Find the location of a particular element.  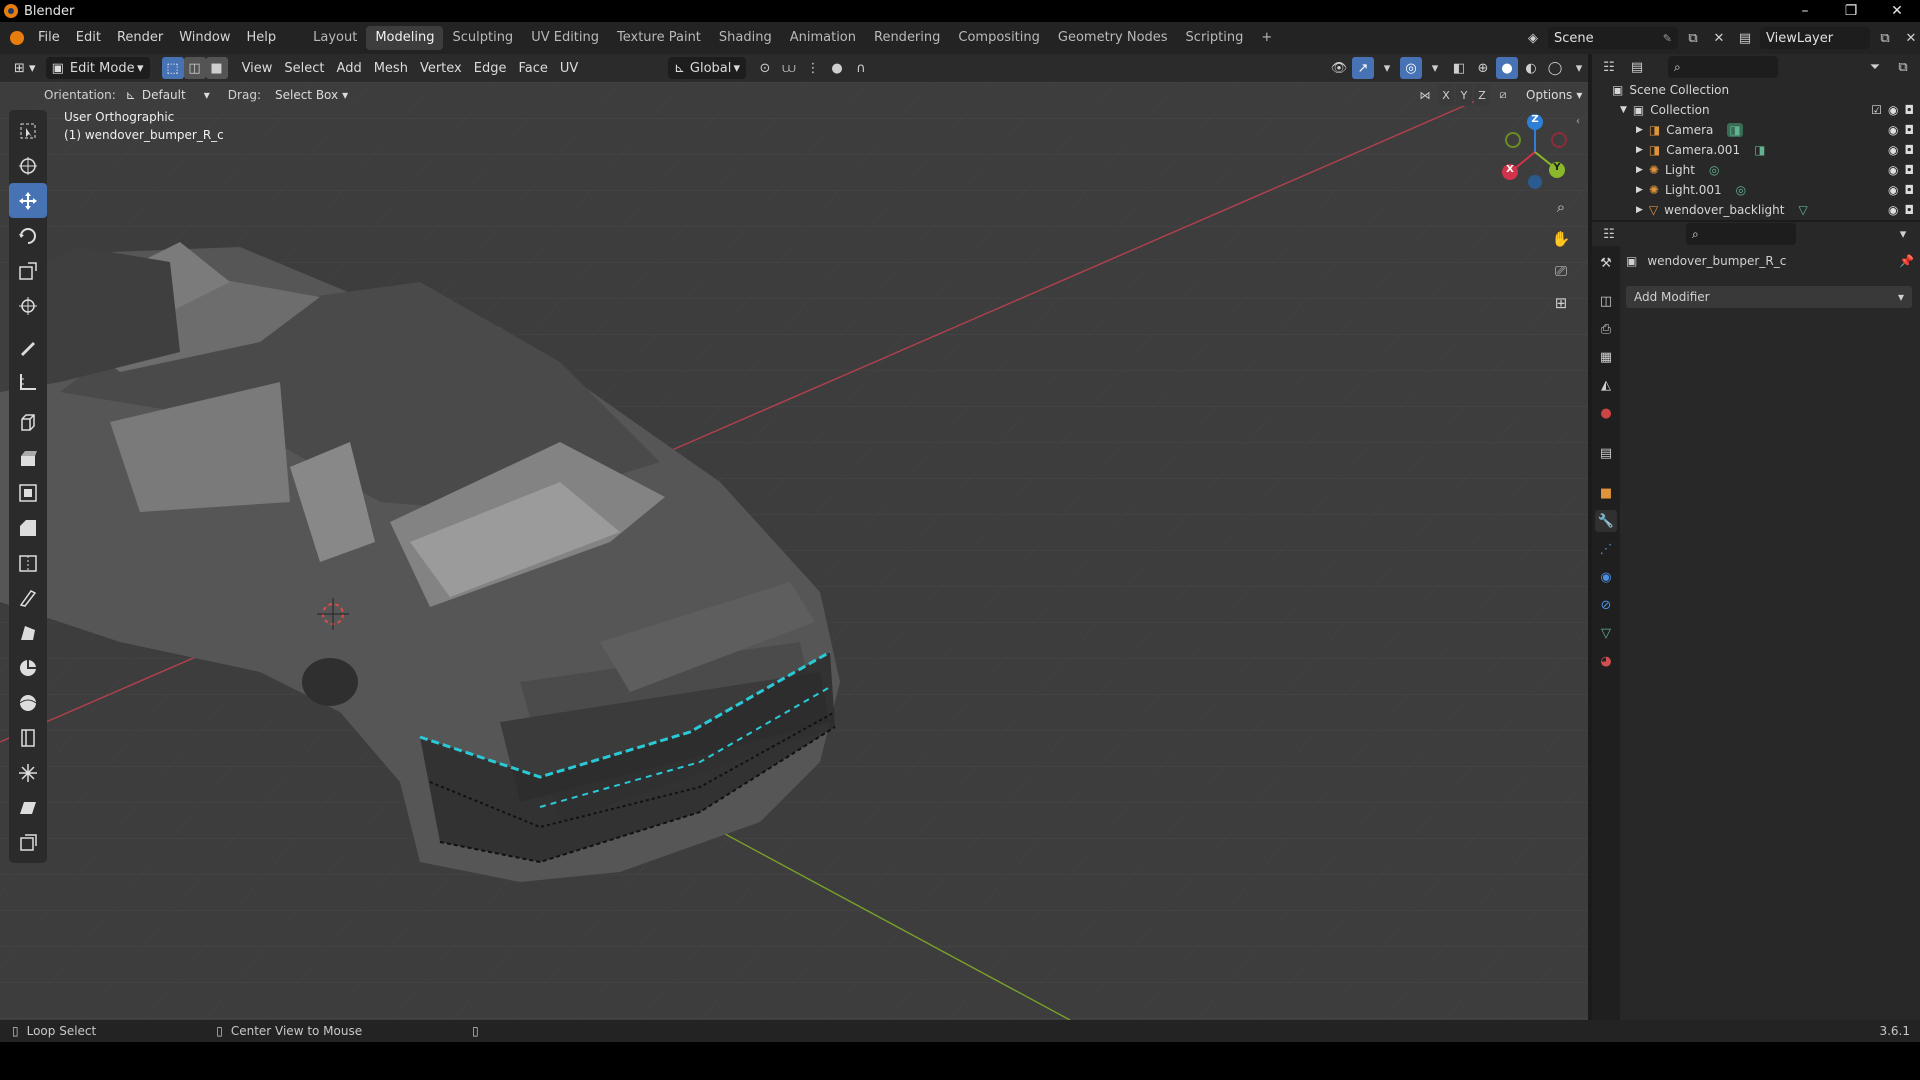

measure-tool is located at coordinates (28, 381).